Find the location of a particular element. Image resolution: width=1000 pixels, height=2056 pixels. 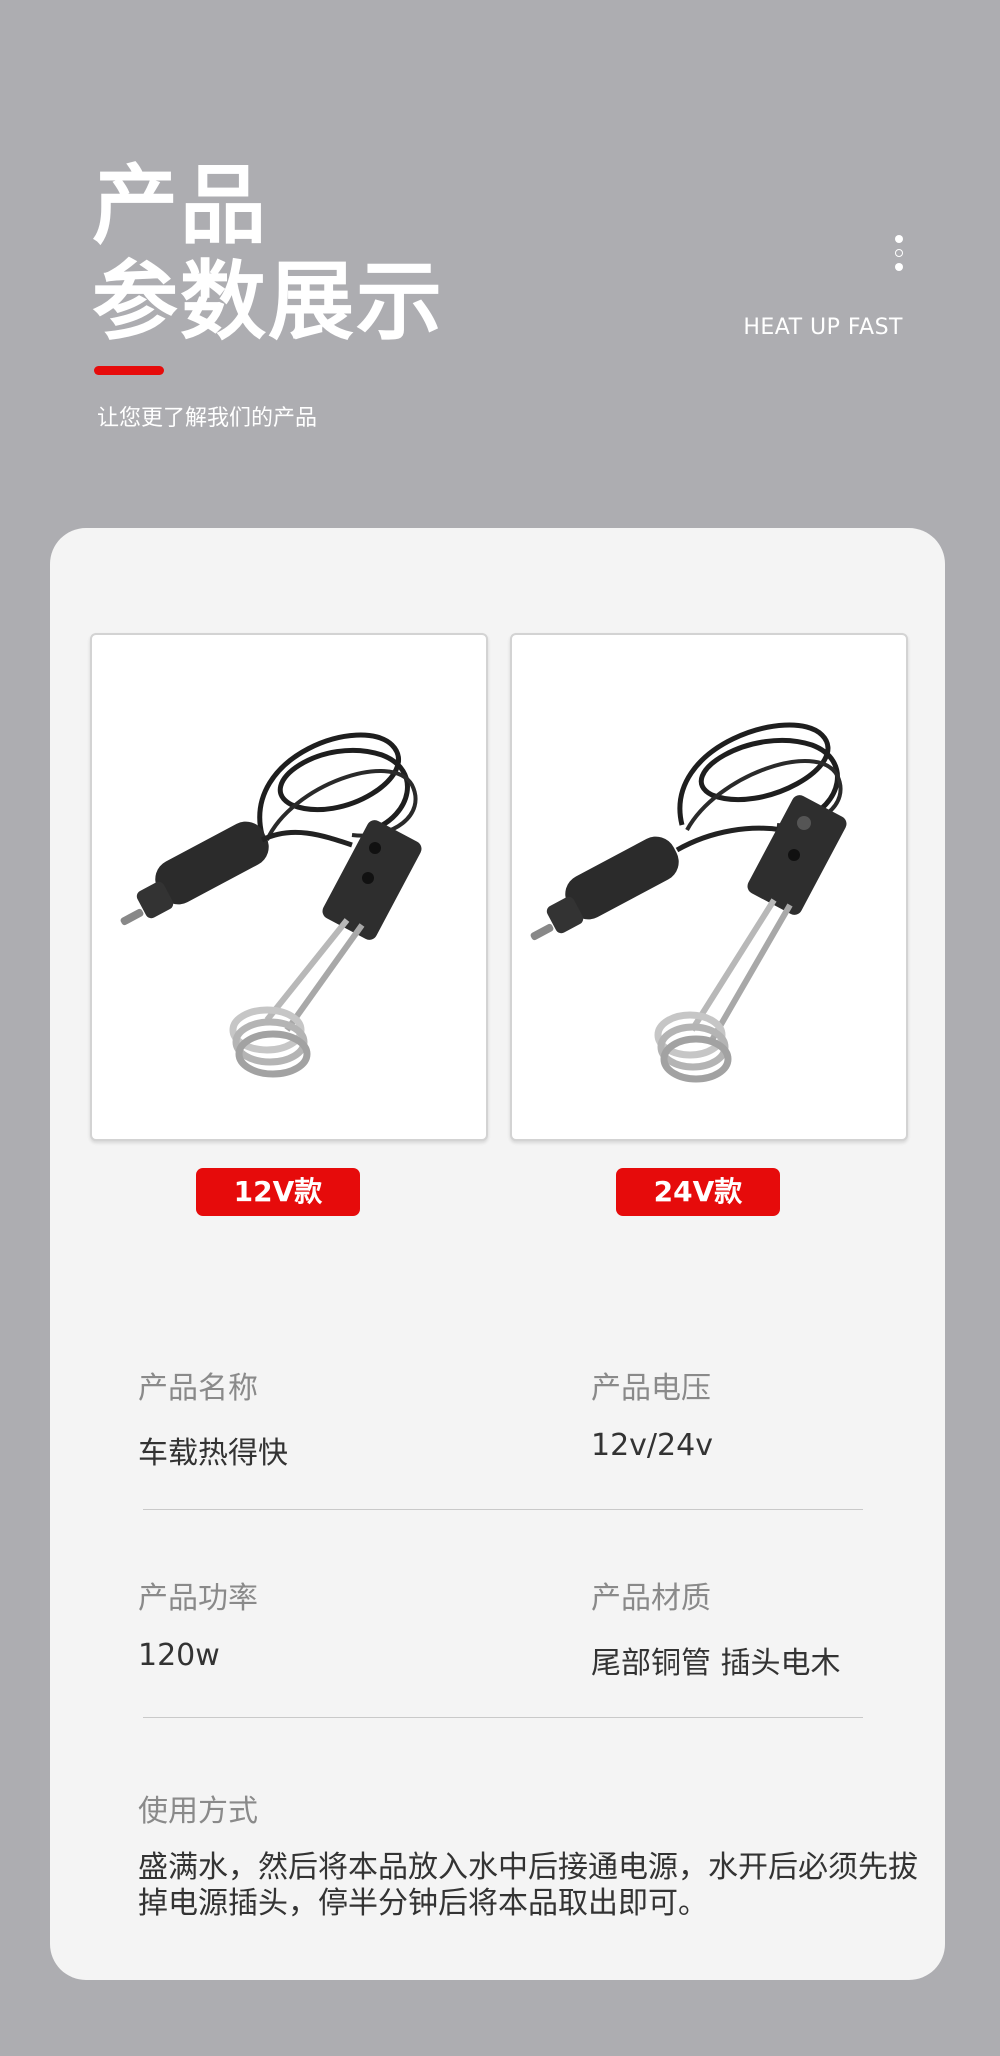

spec-value-material: 尾部铜管 插头电木 is located at coordinates (716, 1663).